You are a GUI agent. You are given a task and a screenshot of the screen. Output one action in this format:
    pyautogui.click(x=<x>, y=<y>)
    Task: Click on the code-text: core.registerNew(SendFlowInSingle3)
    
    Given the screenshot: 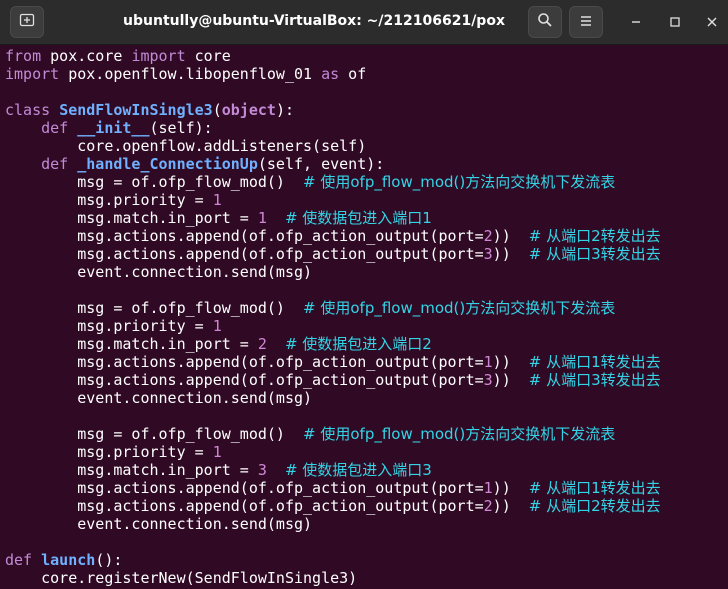 What is the action you would take?
    pyautogui.click(x=199, y=578)
    